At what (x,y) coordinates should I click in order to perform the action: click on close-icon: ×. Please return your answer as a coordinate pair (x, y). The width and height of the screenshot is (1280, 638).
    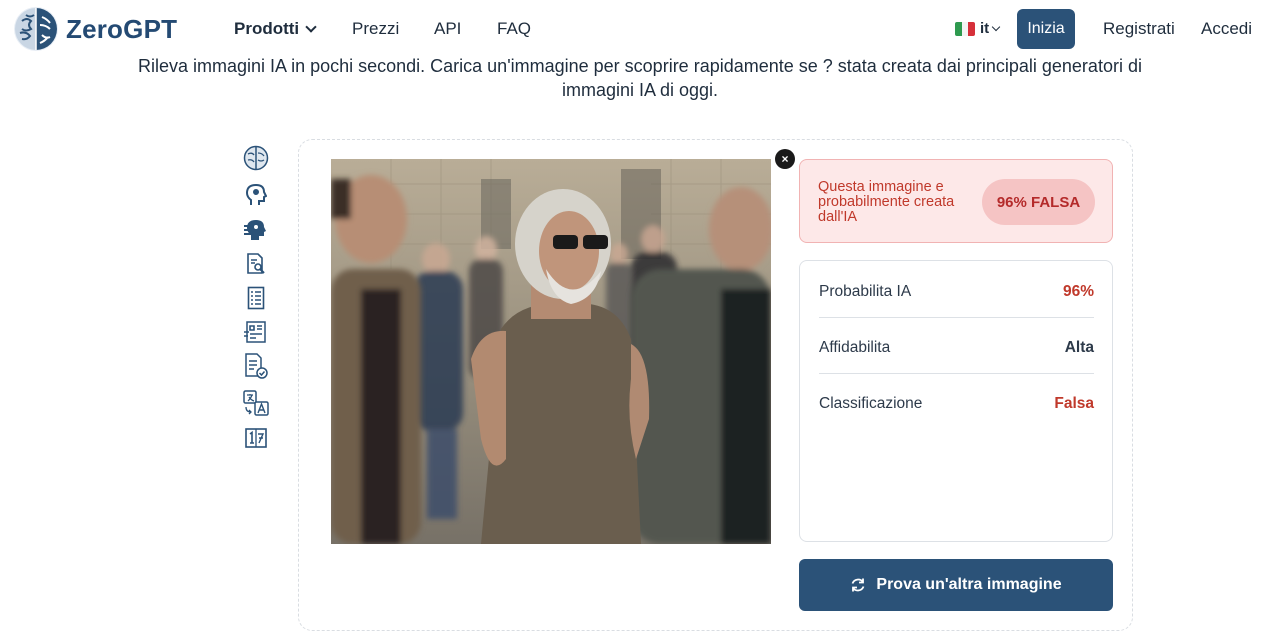
    Looking at the image, I should click on (785, 159).